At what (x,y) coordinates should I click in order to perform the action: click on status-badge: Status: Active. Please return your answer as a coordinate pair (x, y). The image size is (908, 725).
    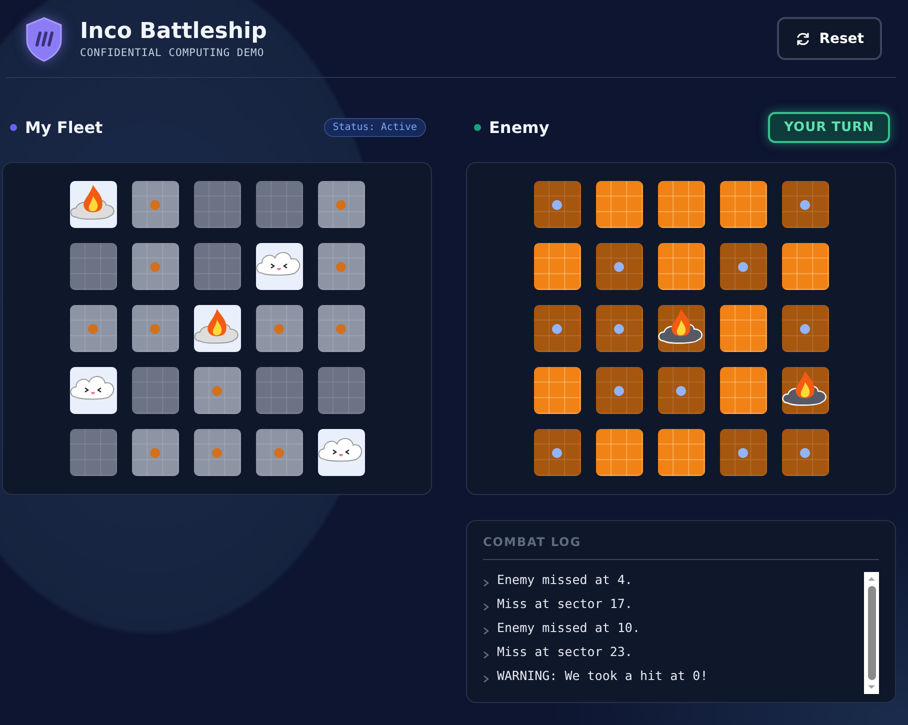
    Looking at the image, I should click on (375, 127).